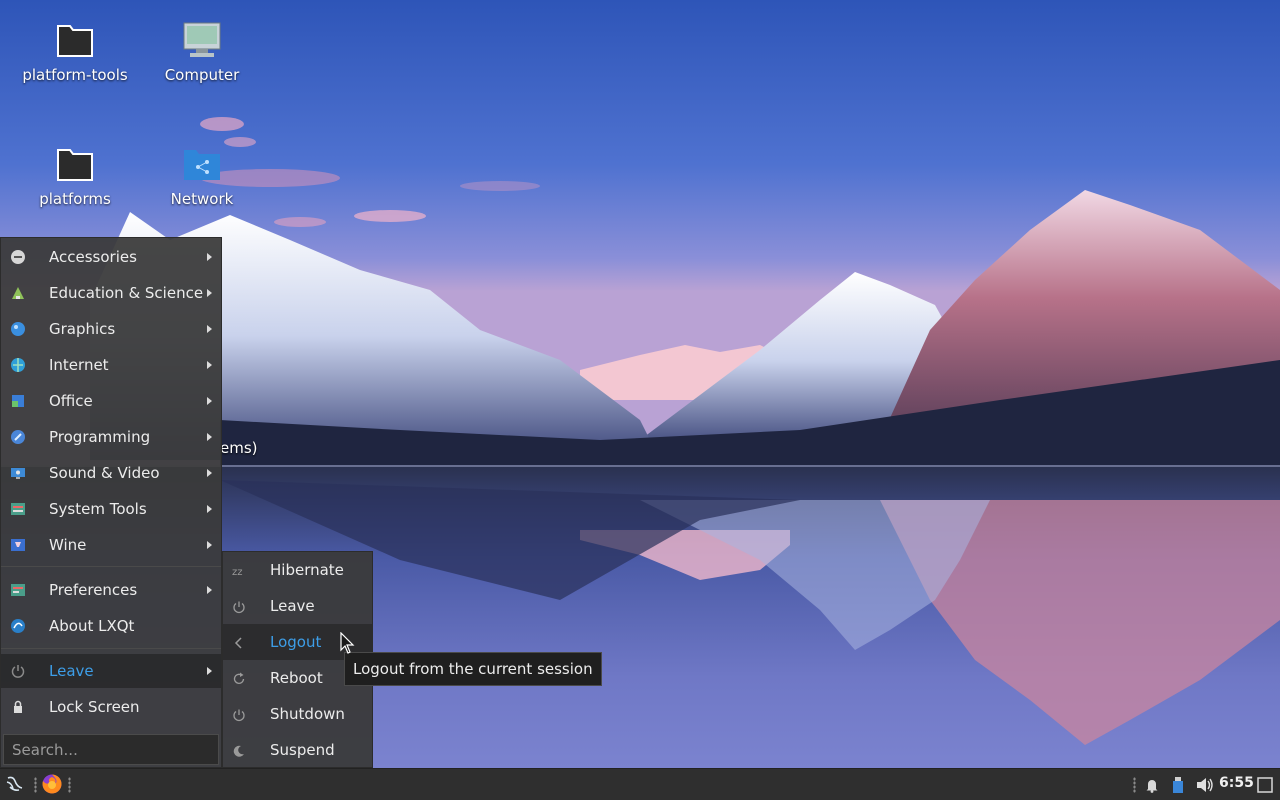  Describe the element at coordinates (111, 401) in the screenshot. I see `menu-item-office: Office` at that location.